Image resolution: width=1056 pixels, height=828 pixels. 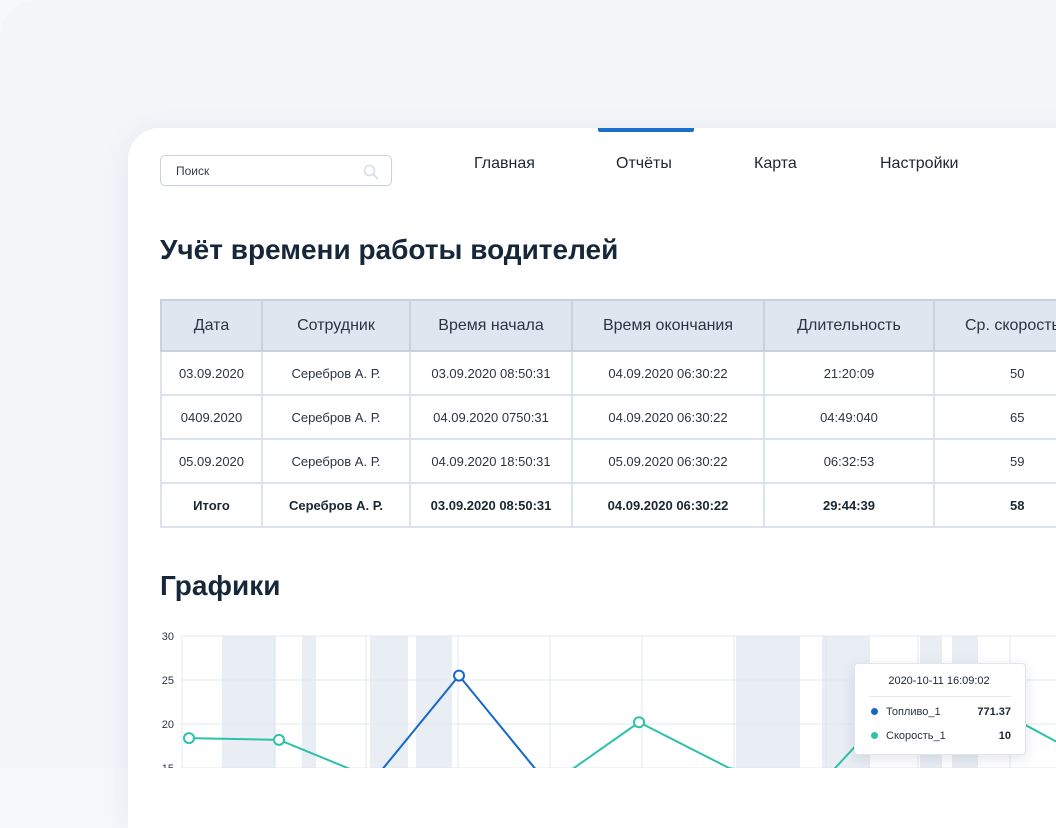 I want to click on fuel-legend-dot, so click(x=874, y=711).